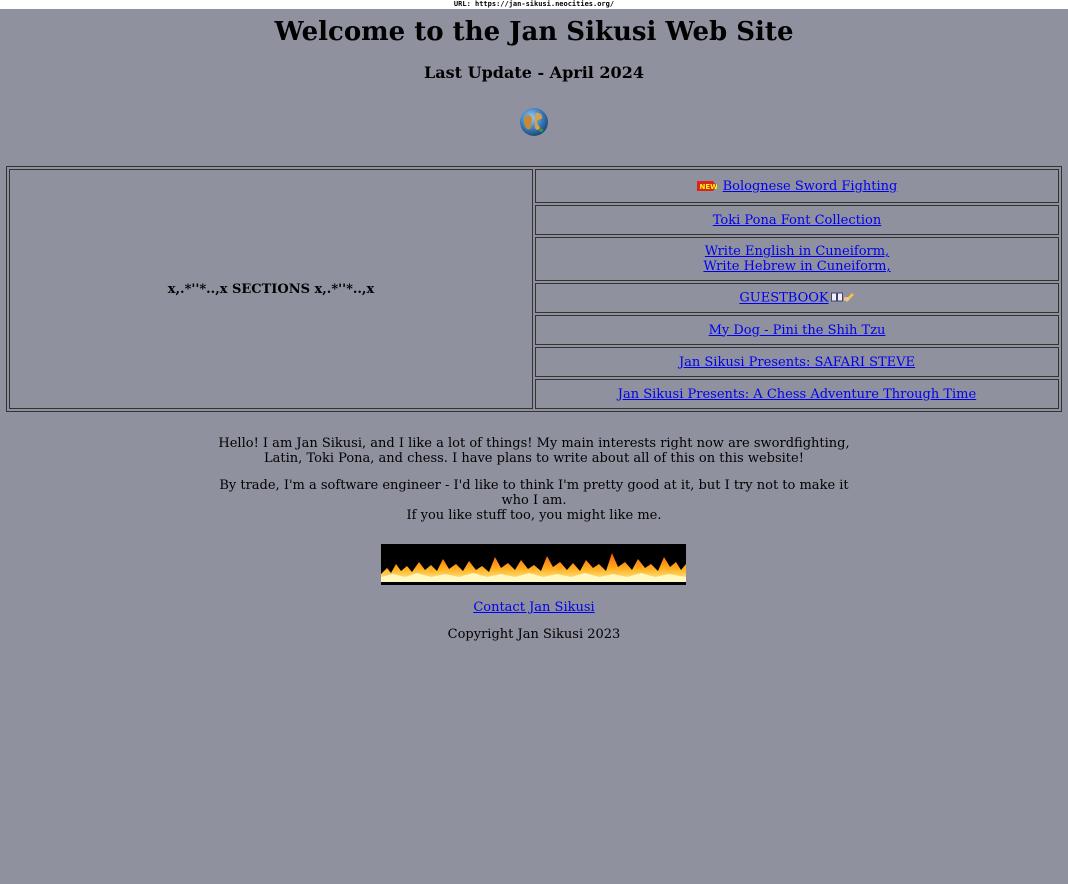 This screenshot has width=1068, height=884. I want to click on sections-link-cell: My Dog - Pini the Shih Tzu, so click(797, 330).